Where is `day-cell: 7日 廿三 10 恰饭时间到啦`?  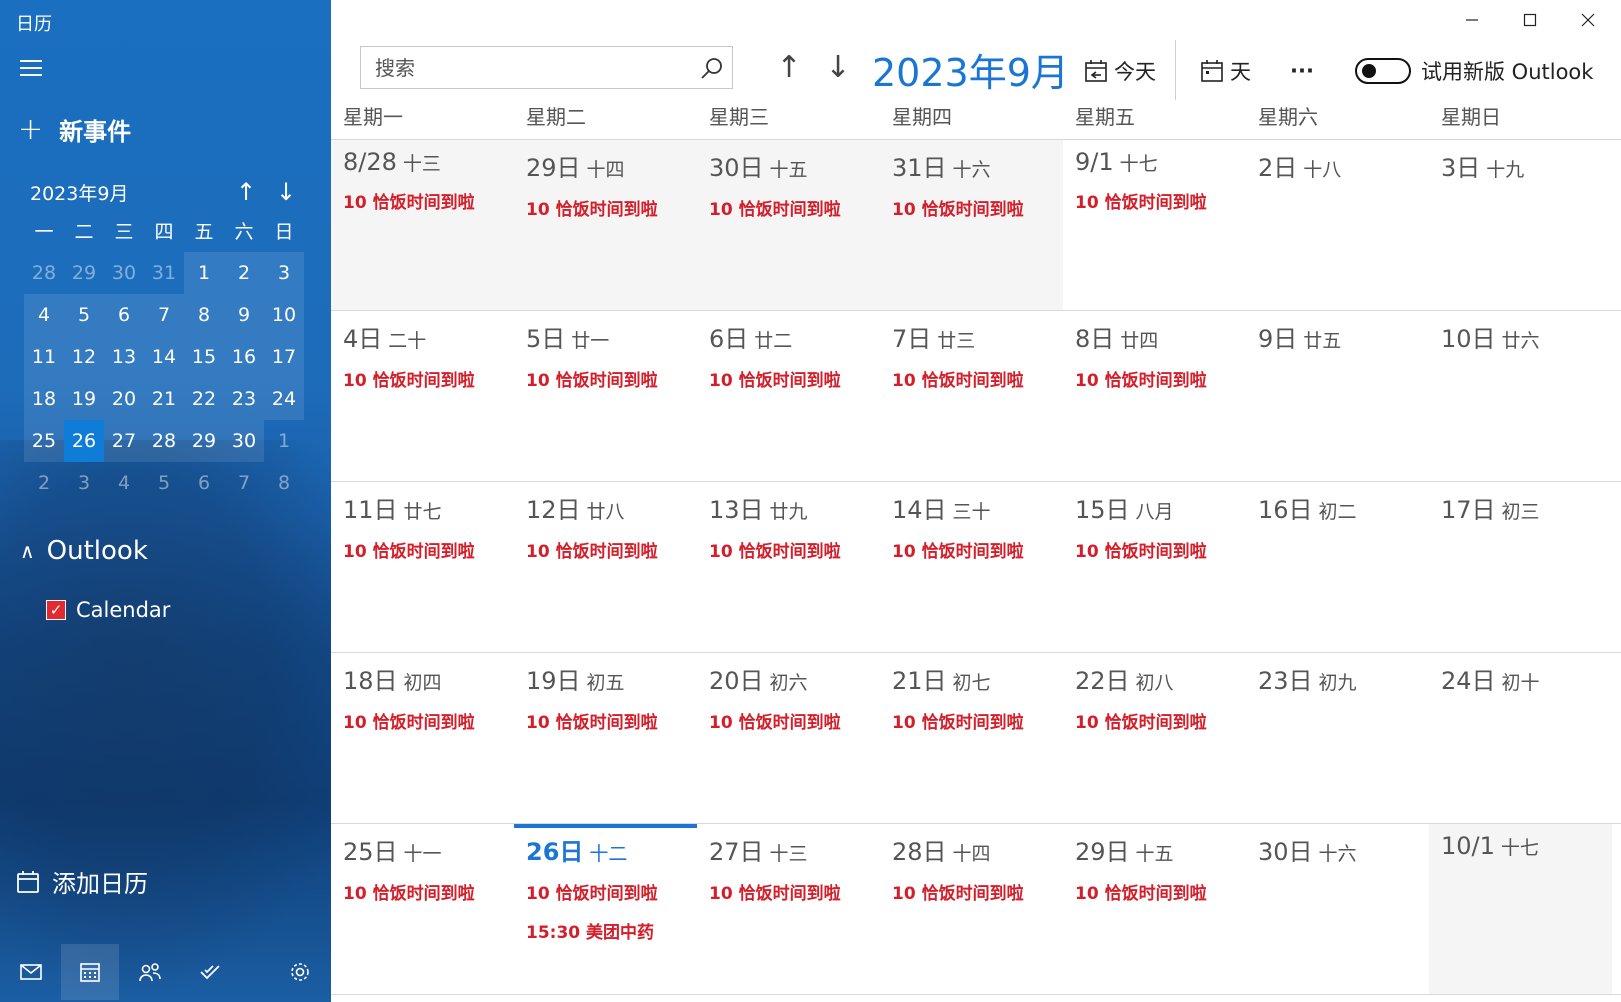 day-cell: 7日 廿三 10 恰饭时间到啦 is located at coordinates (971, 396).